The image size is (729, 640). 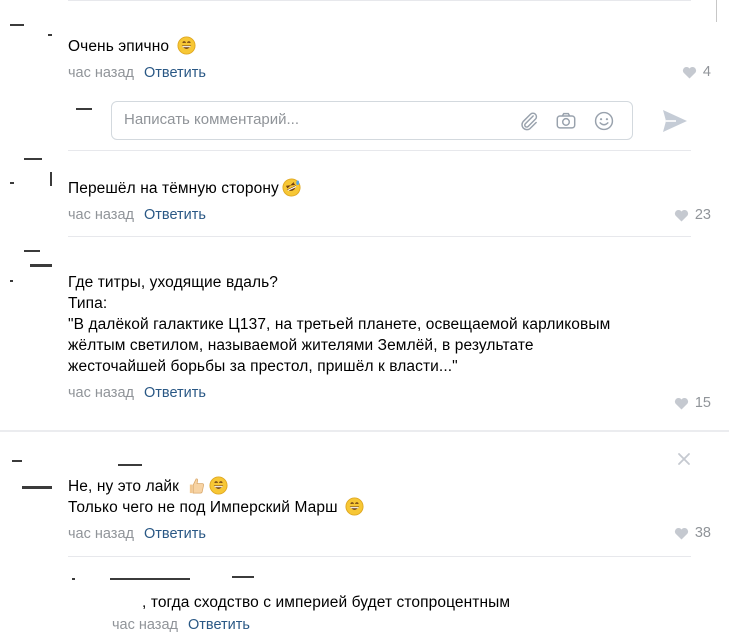 What do you see at coordinates (702, 533) in the screenshot?
I see `like-count: 38` at bounding box center [702, 533].